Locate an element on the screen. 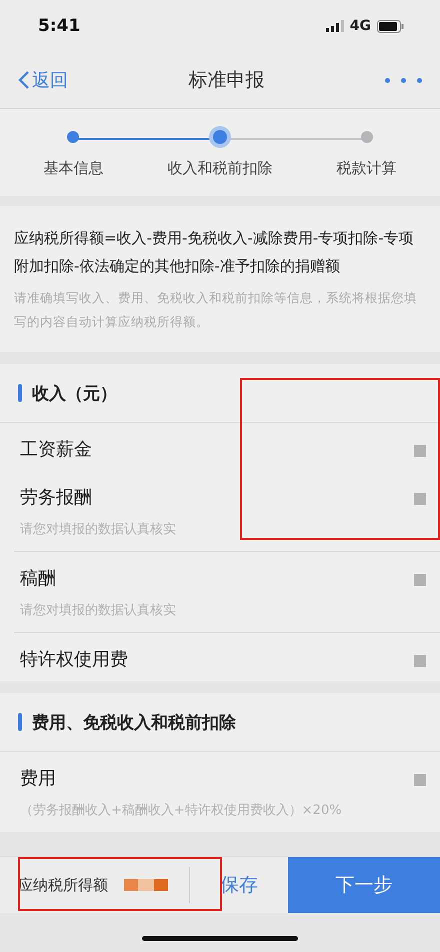 This screenshot has height=952, width=440. save-button: 保存 is located at coordinates (239, 885).